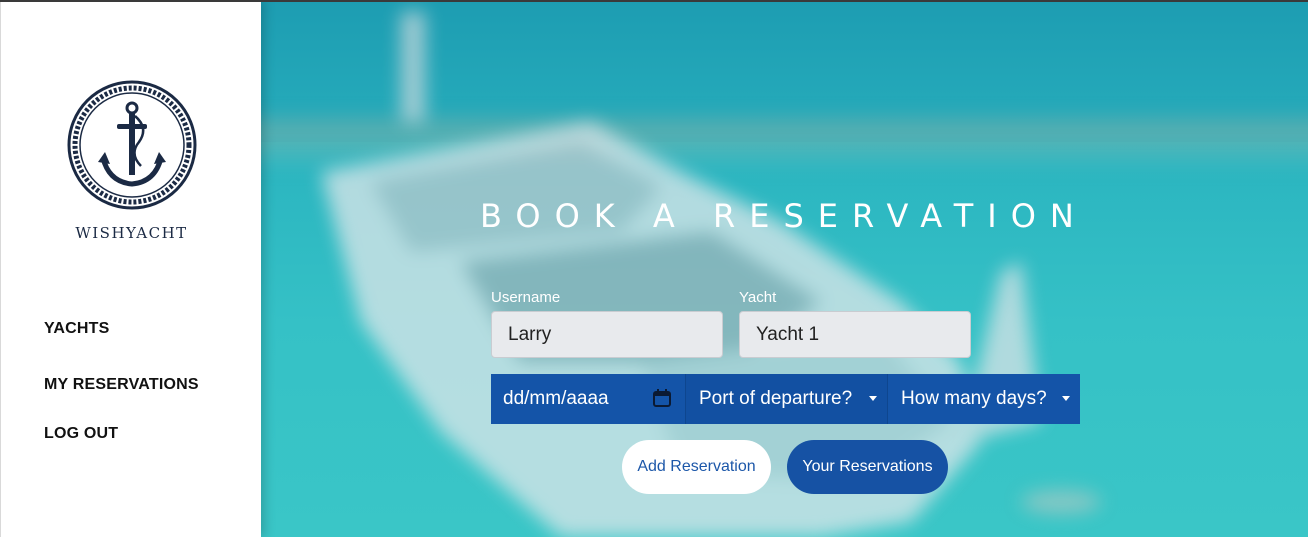 This screenshot has width=1308, height=537. Describe the element at coordinates (81, 434) in the screenshot. I see `nav-item-log-out: LOG OUT` at that location.